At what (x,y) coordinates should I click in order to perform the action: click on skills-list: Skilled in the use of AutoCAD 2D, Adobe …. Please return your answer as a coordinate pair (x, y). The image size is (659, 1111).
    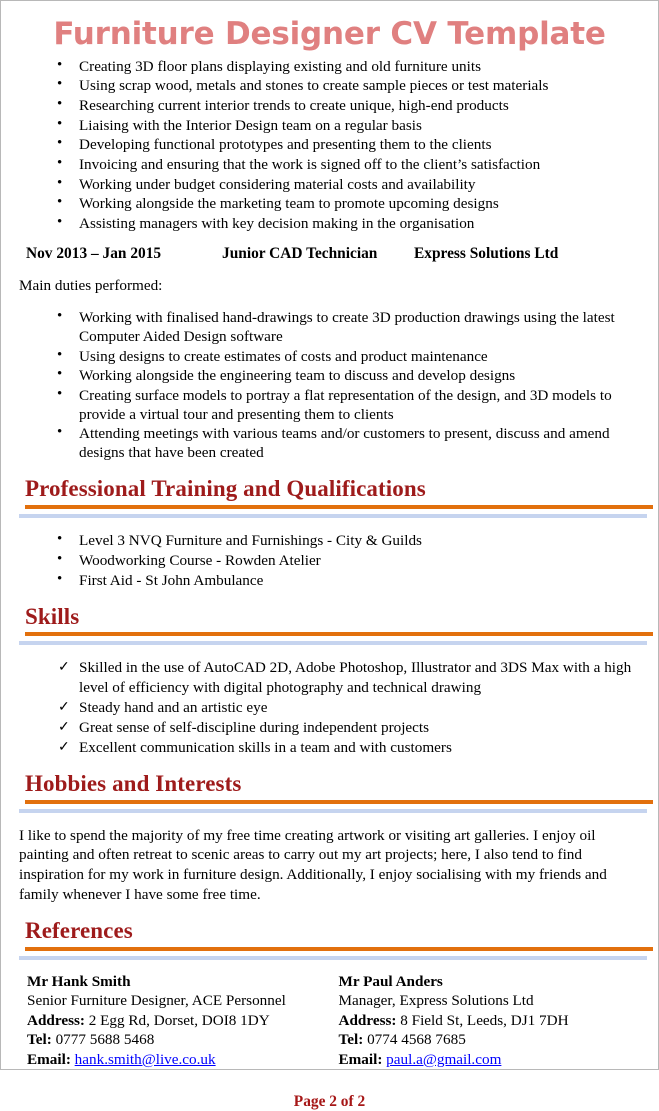
    Looking at the image, I should click on (329, 707).